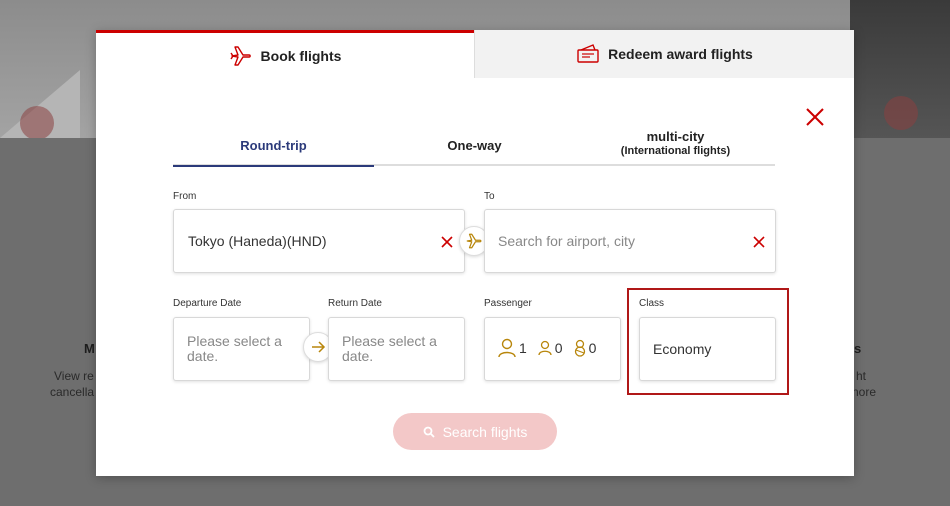  I want to click on bg-left-heading: M, so click(89, 348).